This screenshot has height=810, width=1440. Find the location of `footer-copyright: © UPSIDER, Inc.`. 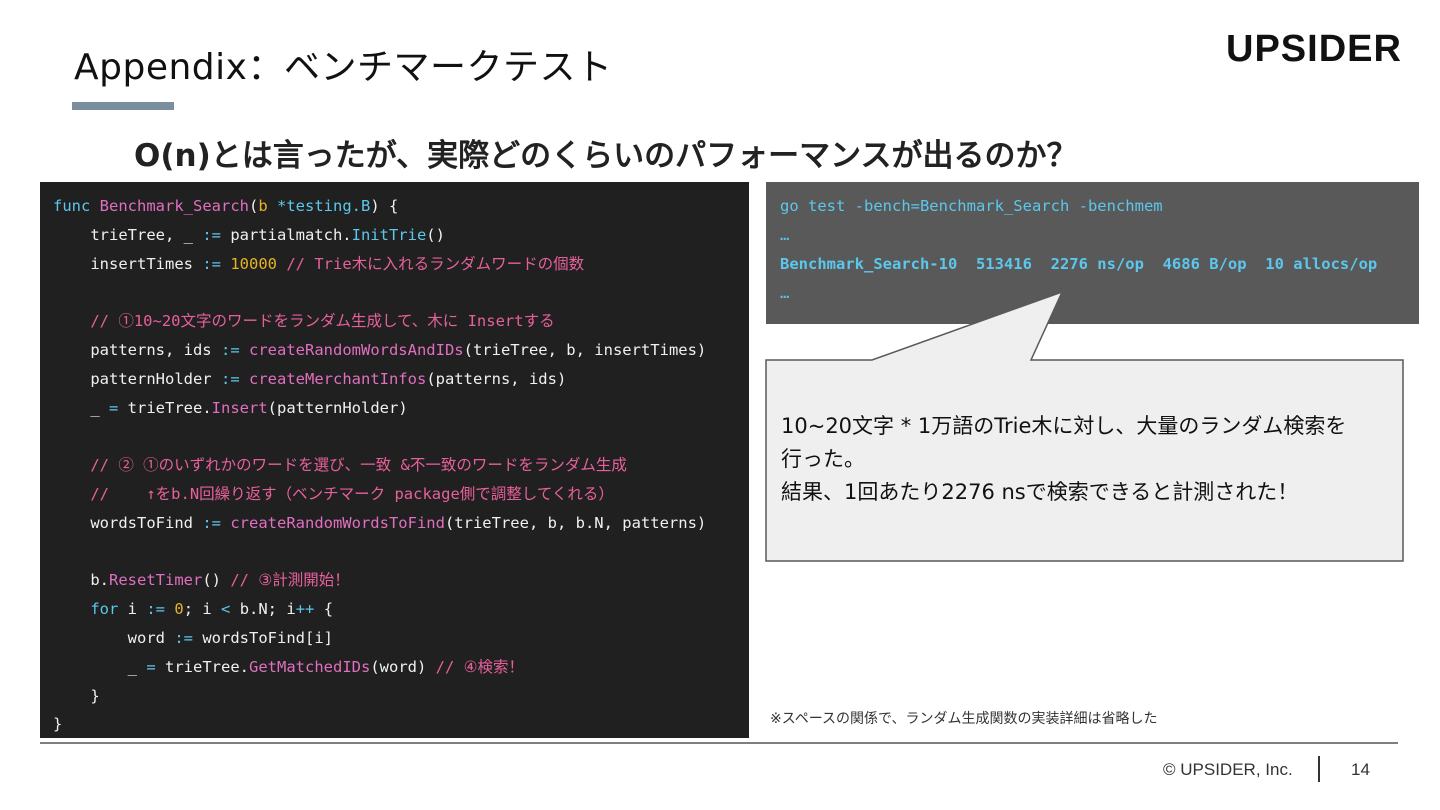

footer-copyright: © UPSIDER, Inc. is located at coordinates (1228, 769).